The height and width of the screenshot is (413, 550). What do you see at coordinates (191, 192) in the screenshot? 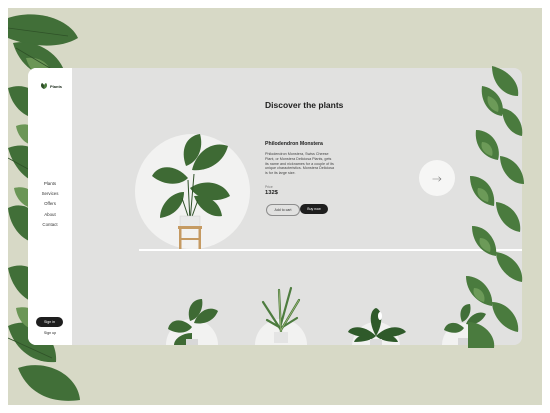
I see `monstera-hero-image` at bounding box center [191, 192].